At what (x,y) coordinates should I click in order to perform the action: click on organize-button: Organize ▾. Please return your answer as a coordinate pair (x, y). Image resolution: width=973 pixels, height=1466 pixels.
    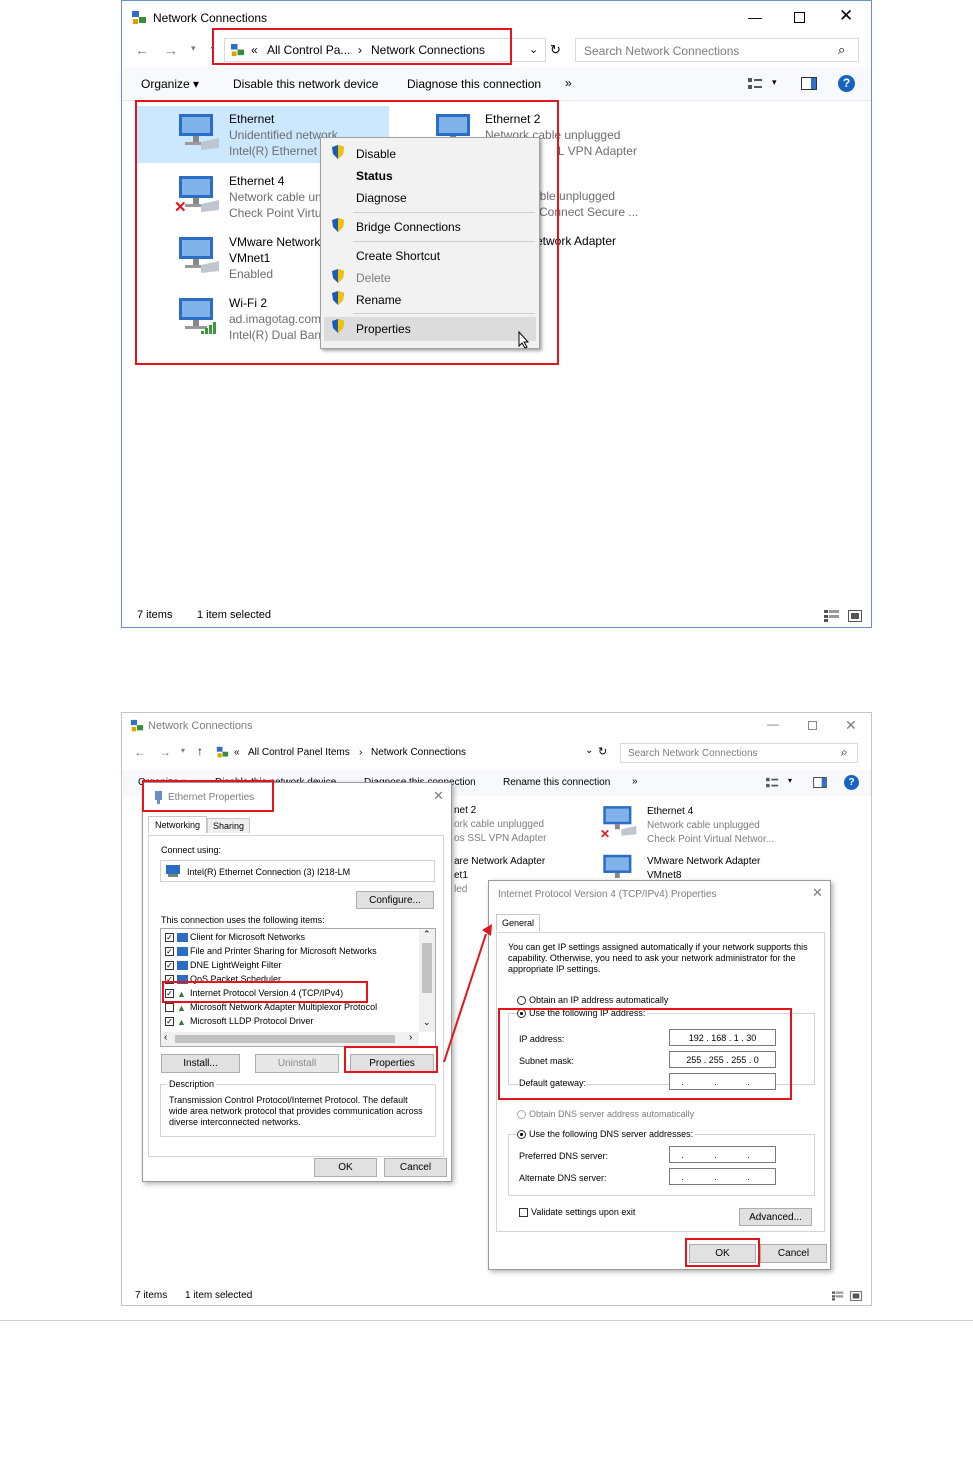
    Looking at the image, I should click on (170, 84).